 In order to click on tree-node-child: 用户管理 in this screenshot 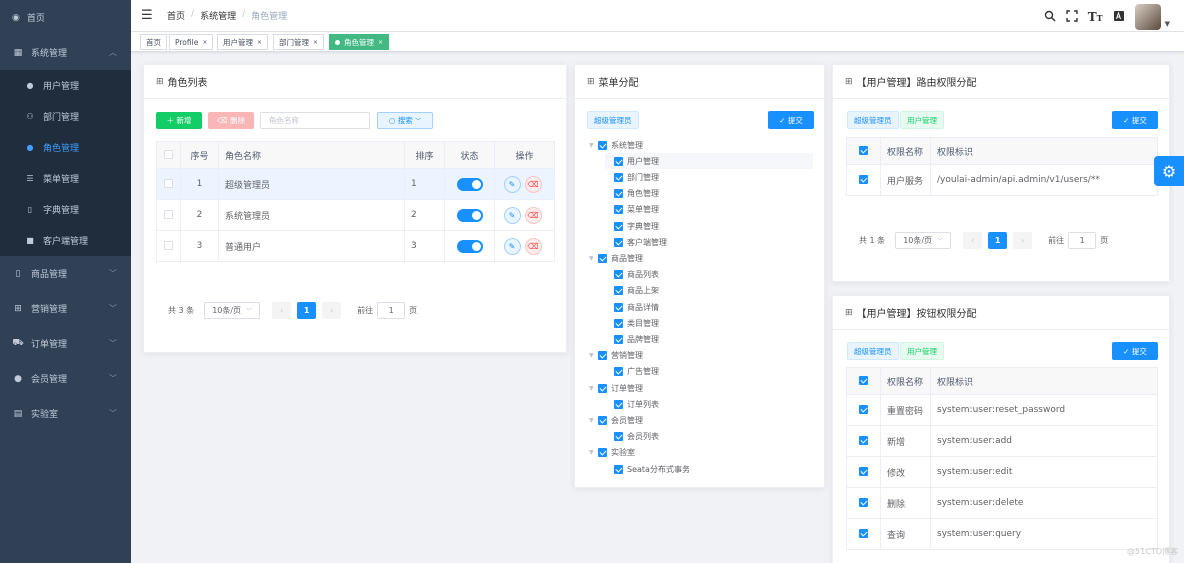, I will do `click(709, 161)`.